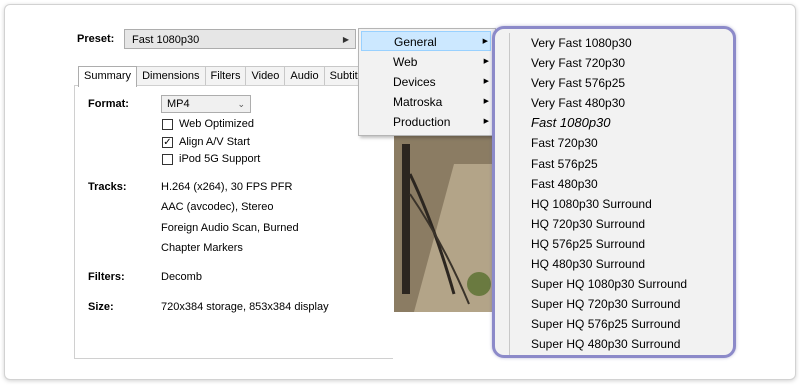 This screenshot has height=385, width=800. Describe the element at coordinates (615, 284) in the screenshot. I see `preset-item: Super HQ 1080p30 Surround` at that location.